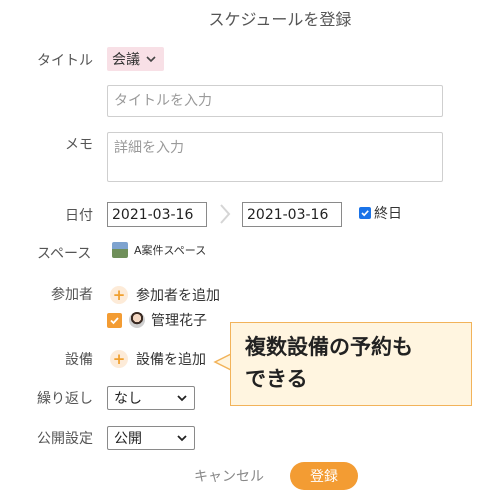 The image size is (500, 500). What do you see at coordinates (79, 360) in the screenshot?
I see `equipment-label: 設備` at bounding box center [79, 360].